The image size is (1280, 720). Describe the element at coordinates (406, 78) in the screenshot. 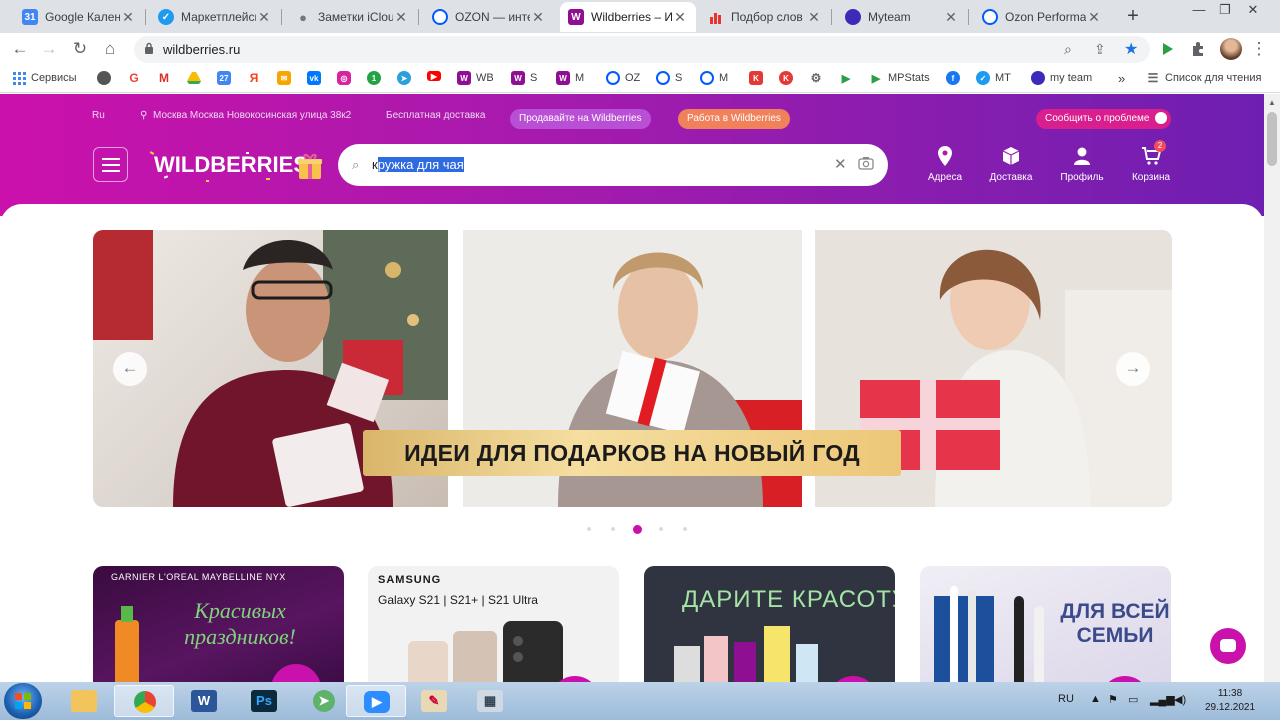

I see `bookmark-telegram: ➤` at that location.